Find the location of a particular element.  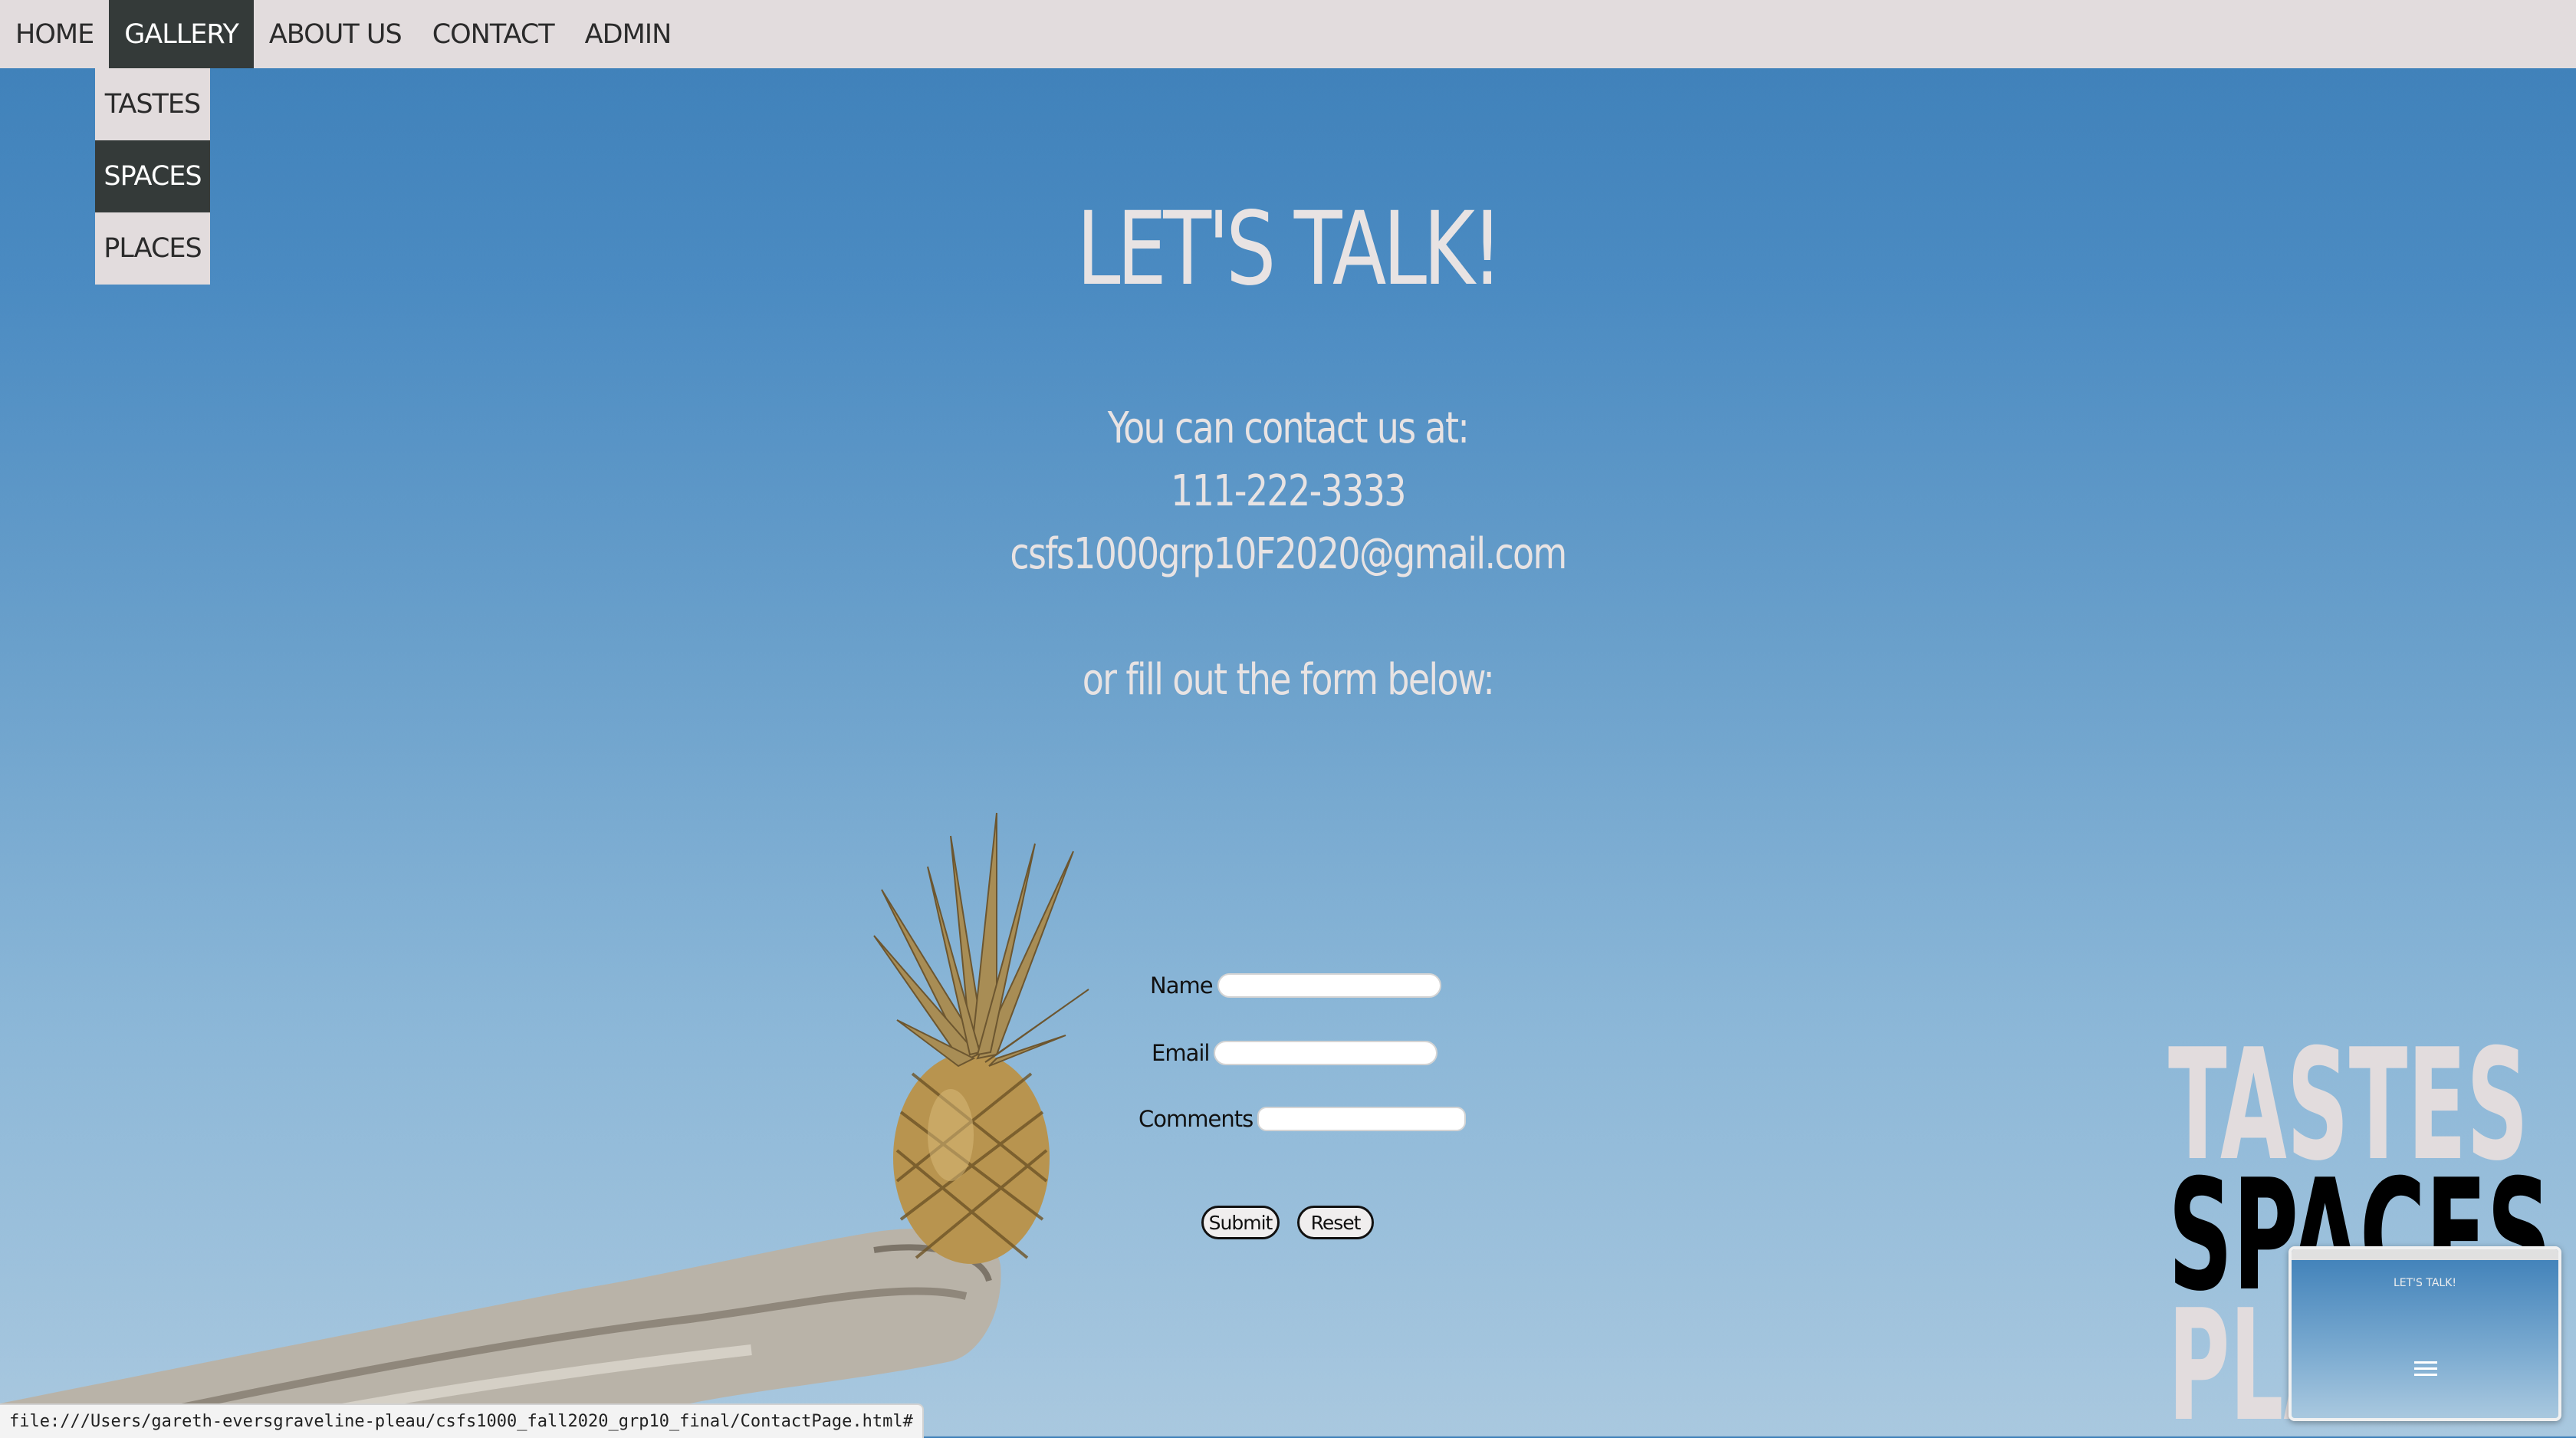

reset-button: Reset is located at coordinates (1336, 1222).